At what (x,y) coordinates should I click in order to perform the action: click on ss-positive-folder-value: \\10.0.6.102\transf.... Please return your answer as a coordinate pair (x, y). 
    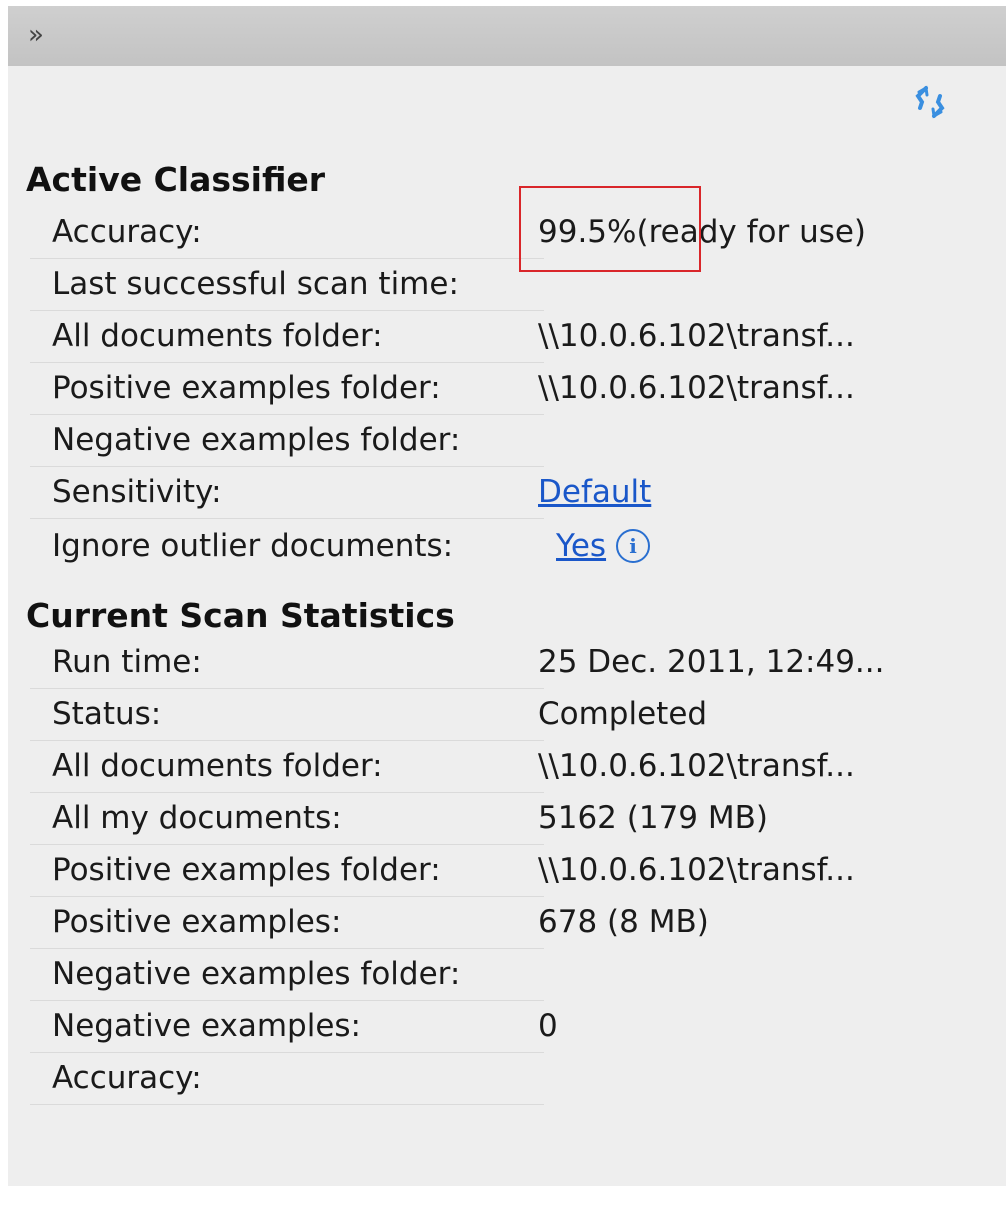
    Looking at the image, I should click on (696, 870).